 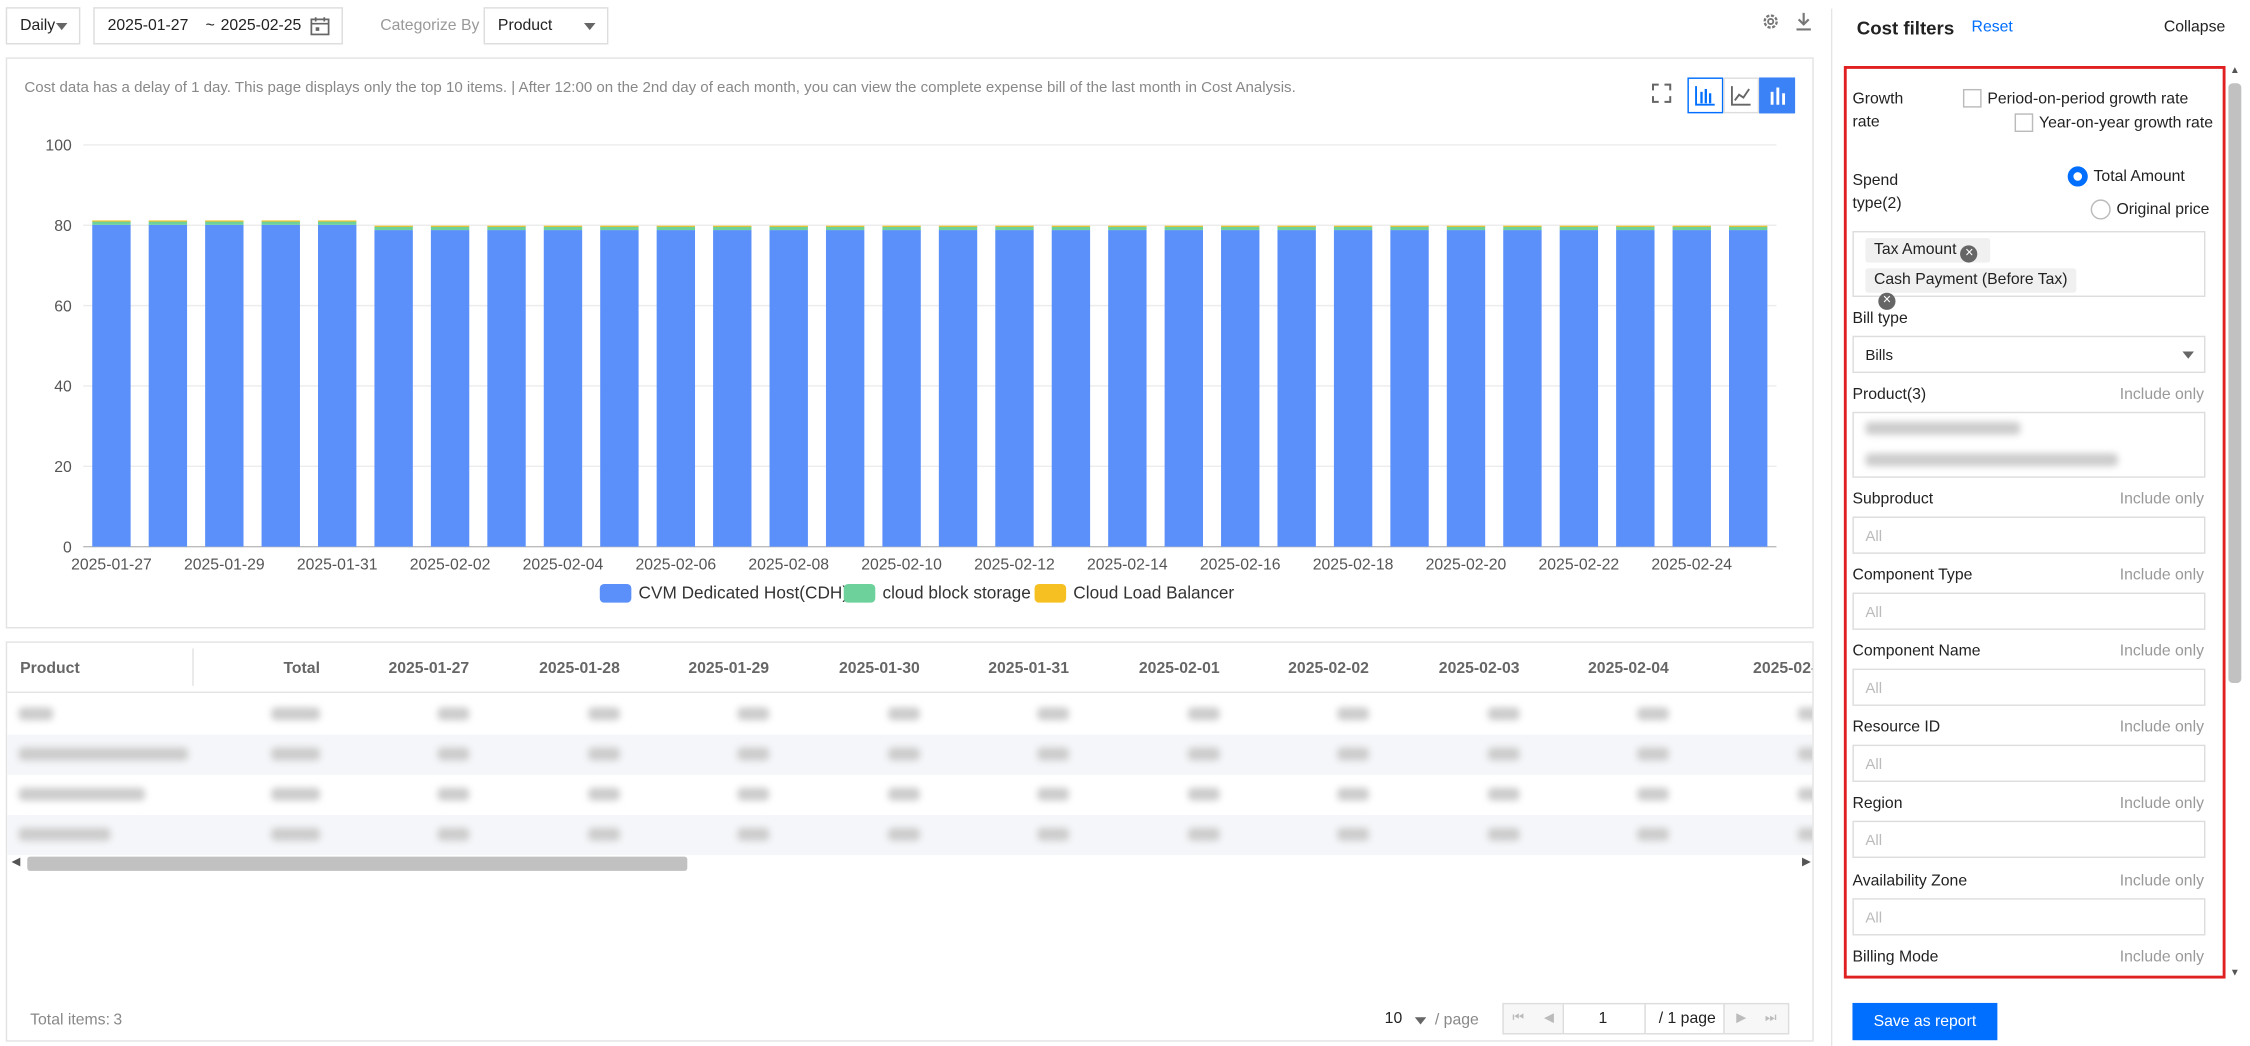 I want to click on collapse-button: Collapse, so click(x=2194, y=27).